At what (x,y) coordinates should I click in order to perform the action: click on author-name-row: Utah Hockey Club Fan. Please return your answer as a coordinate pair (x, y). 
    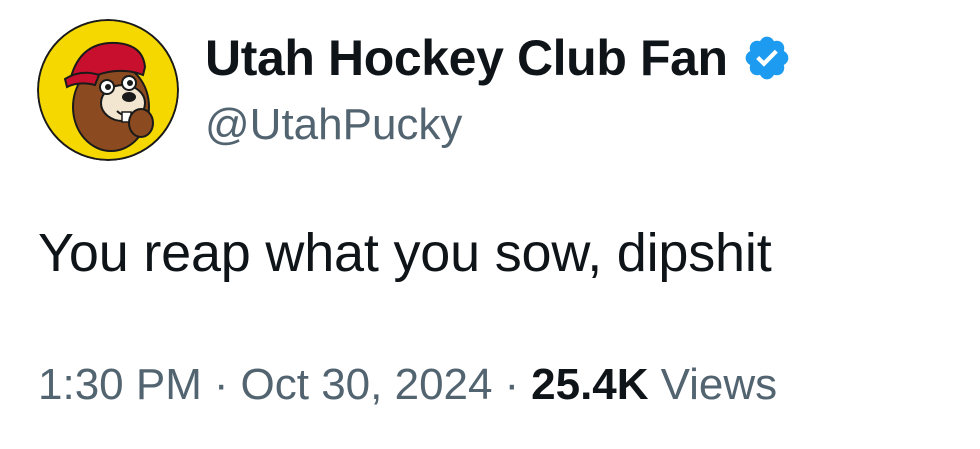
    Looking at the image, I should click on (498, 58).